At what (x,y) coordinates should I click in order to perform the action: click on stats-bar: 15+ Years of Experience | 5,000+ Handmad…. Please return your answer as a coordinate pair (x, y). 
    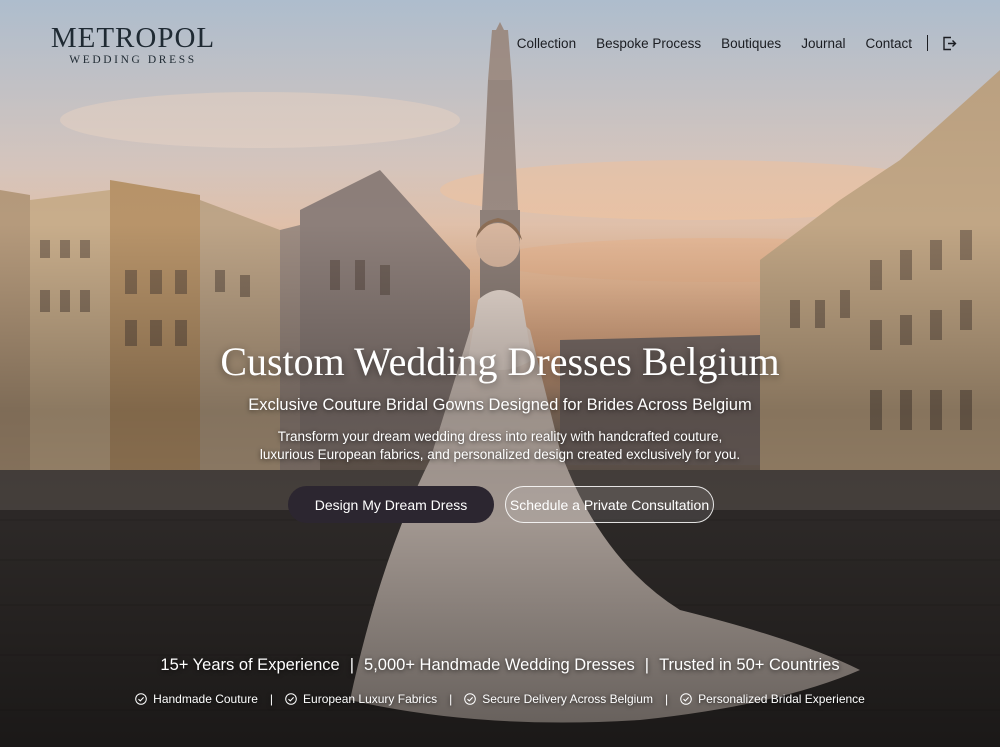
    Looking at the image, I should click on (500, 665).